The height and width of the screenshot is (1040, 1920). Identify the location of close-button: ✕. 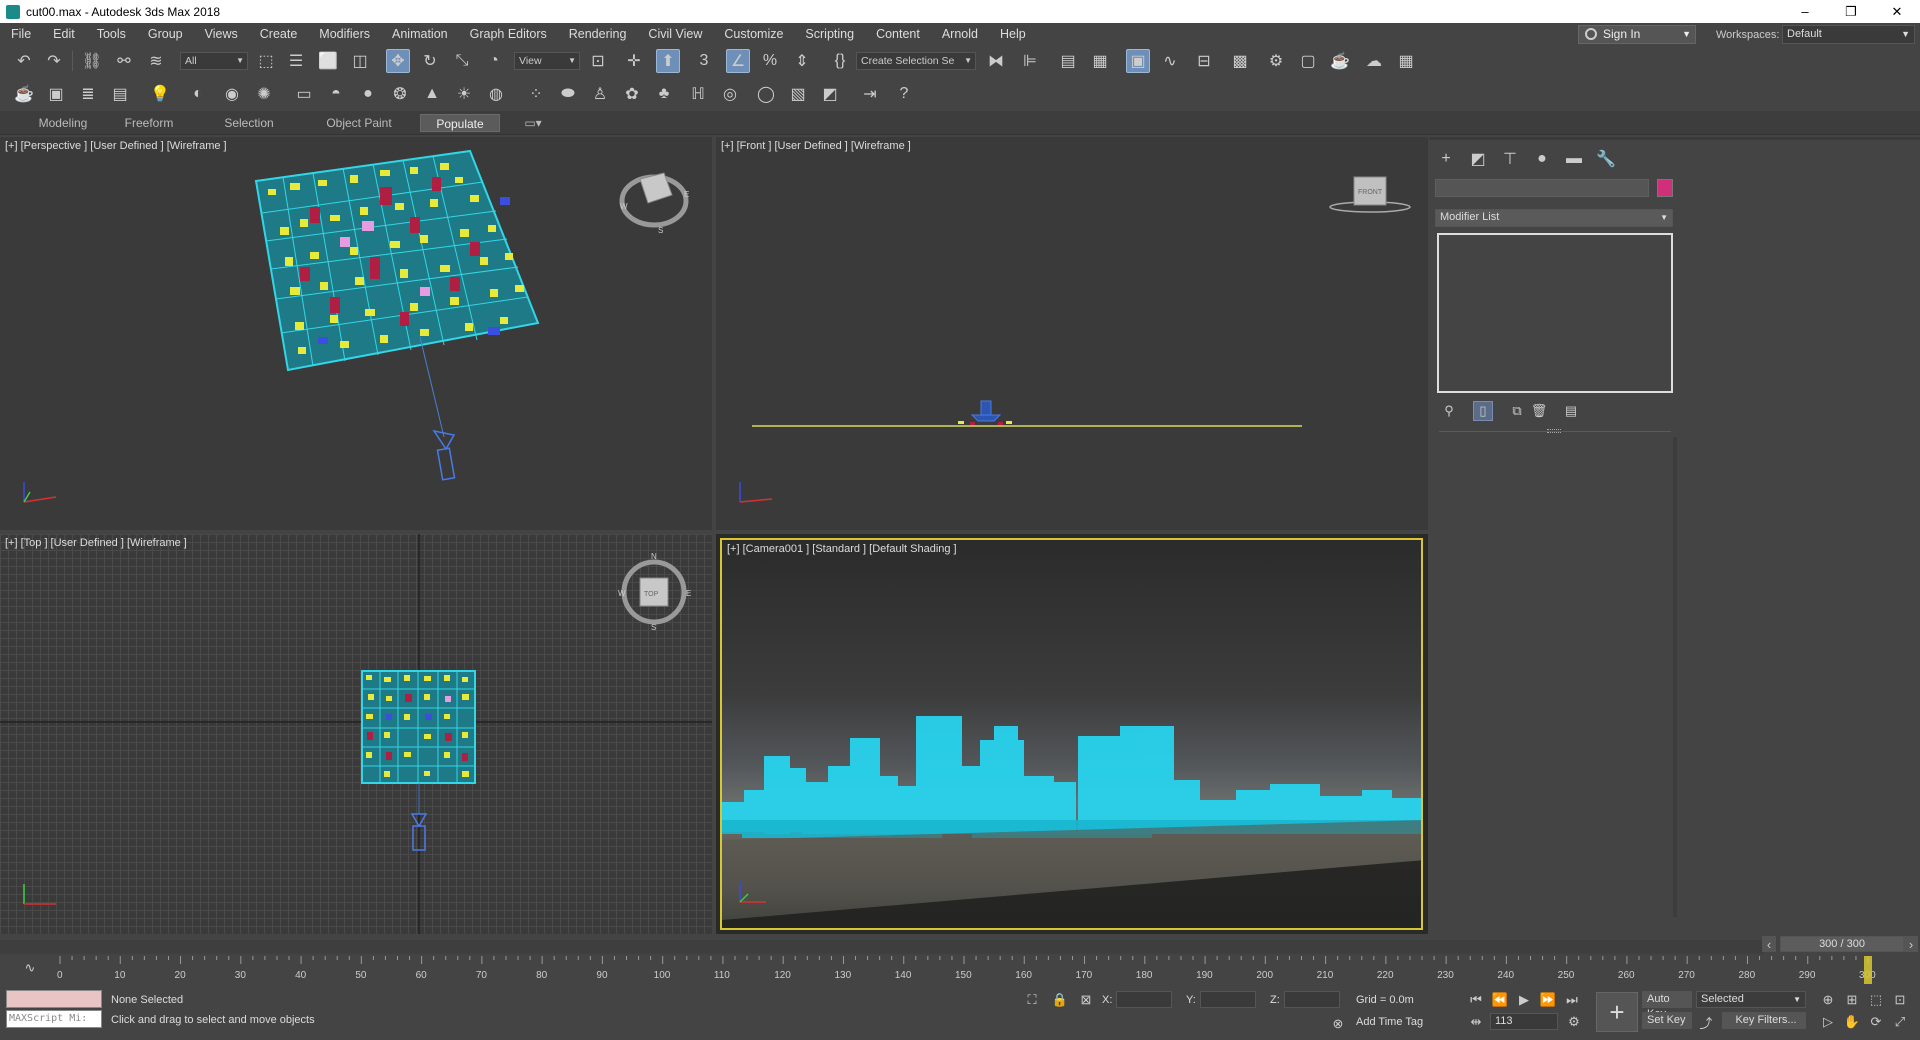
(1897, 11).